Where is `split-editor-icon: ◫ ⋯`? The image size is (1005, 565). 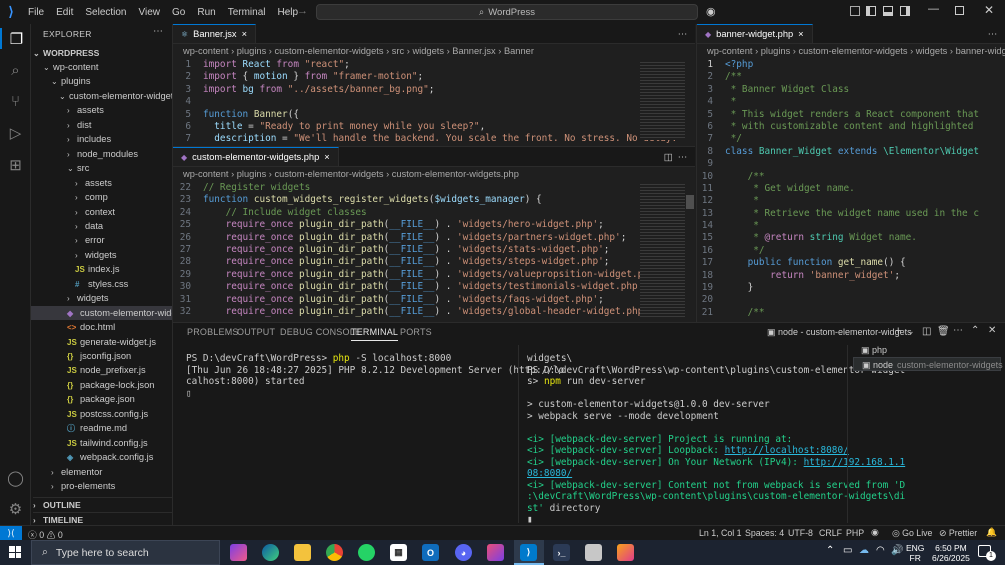
split-editor-icon: ◫ ⋯ is located at coordinates (679, 156).